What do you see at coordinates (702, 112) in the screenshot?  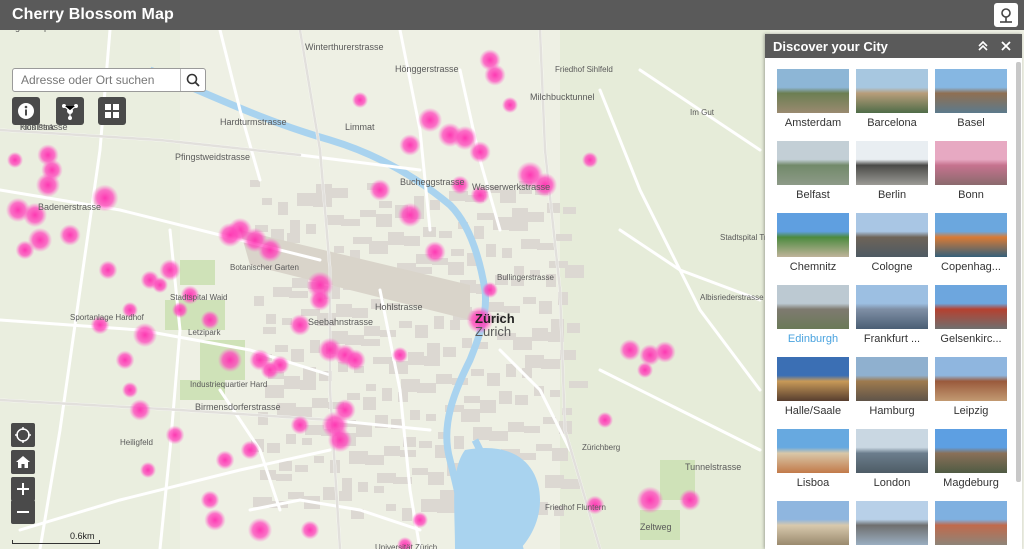 I see `map-label: Im Gut` at bounding box center [702, 112].